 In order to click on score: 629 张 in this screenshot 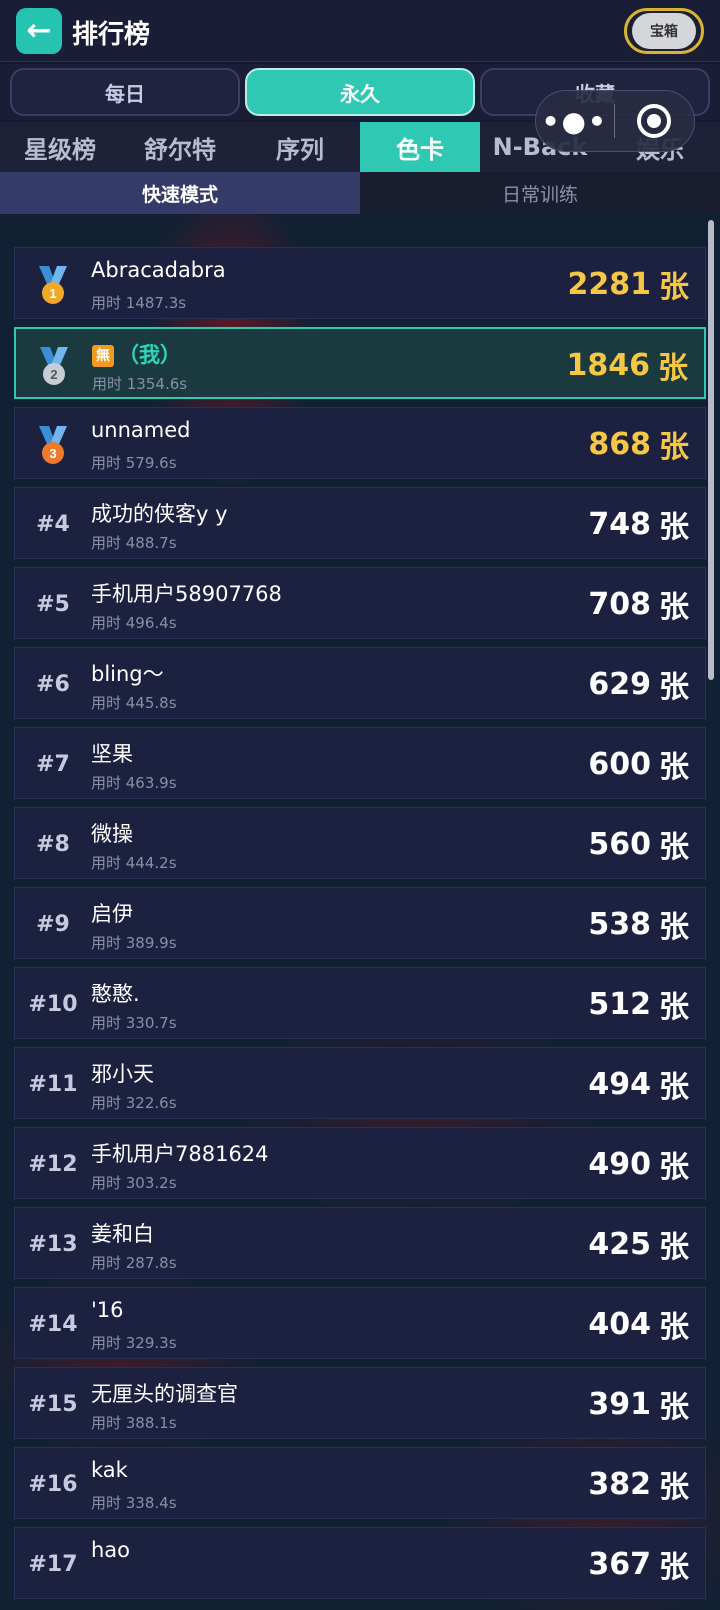, I will do `click(638, 684)`.